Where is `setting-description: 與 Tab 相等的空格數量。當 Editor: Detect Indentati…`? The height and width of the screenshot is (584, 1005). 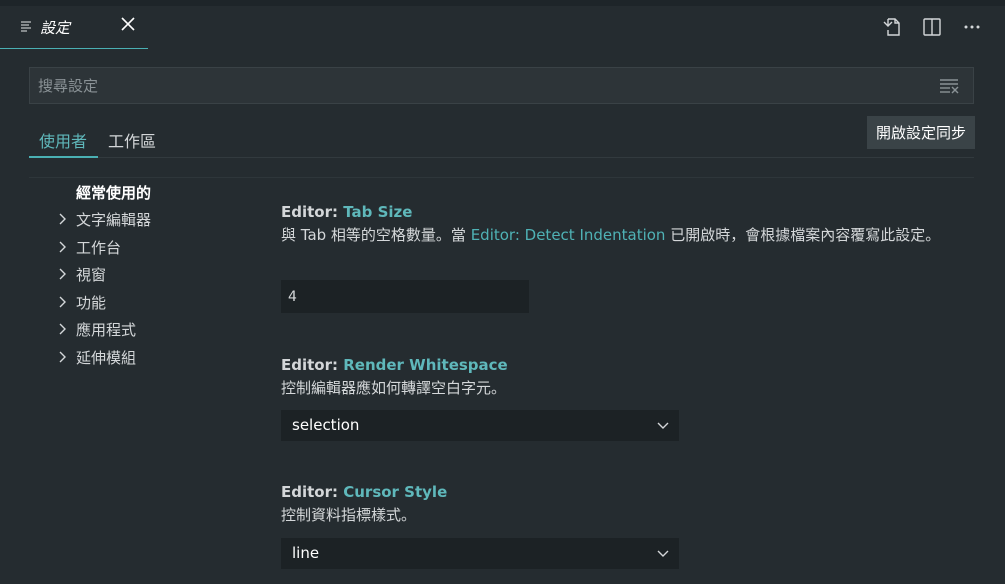
setting-description: 與 Tab 相等的空格數量。當 Editor: Detect Indentati… is located at coordinates (611, 235).